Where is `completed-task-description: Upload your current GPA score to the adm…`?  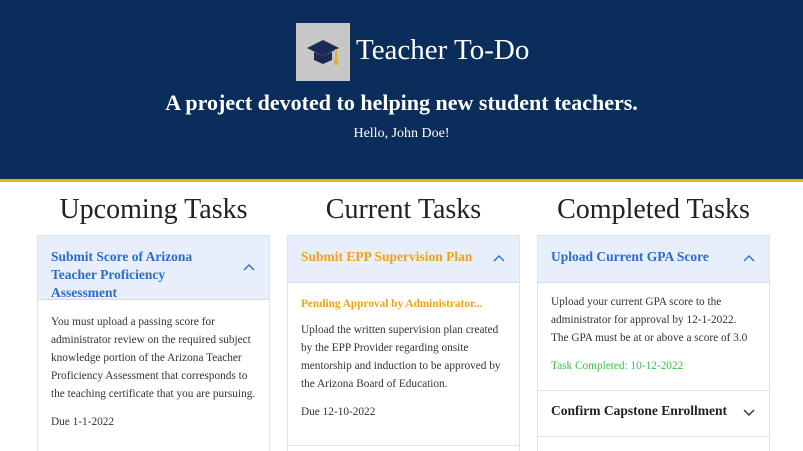 completed-task-description: Upload your current GPA score to the adm… is located at coordinates (649, 320).